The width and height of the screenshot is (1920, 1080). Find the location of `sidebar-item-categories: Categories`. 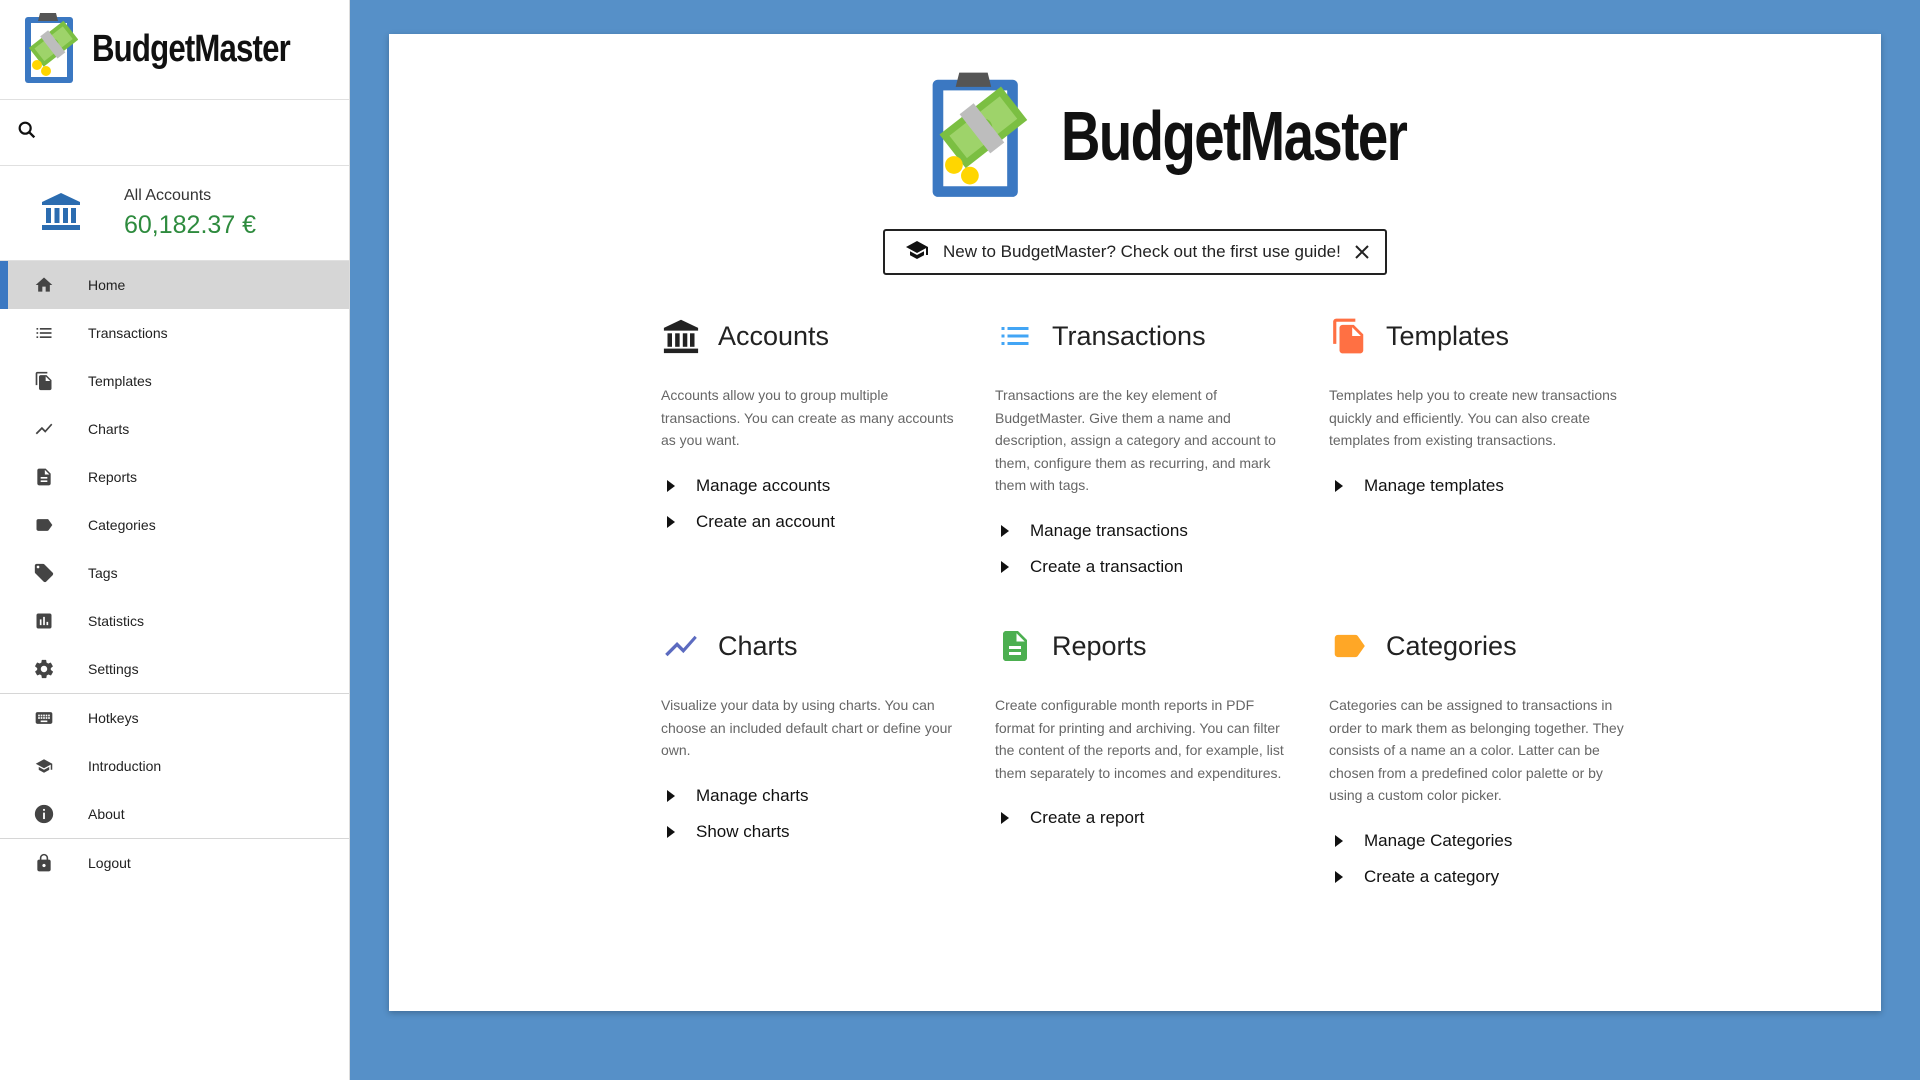

sidebar-item-categories: Categories is located at coordinates (174, 525).